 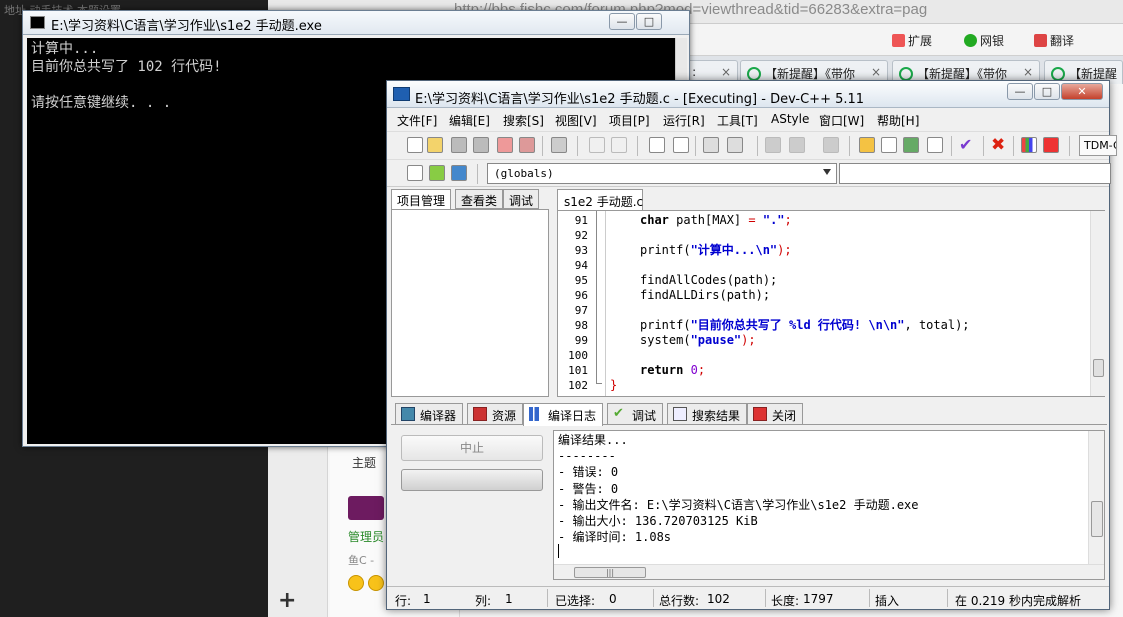 What do you see at coordinates (867, 145) in the screenshot?
I see `compile-icon` at bounding box center [867, 145].